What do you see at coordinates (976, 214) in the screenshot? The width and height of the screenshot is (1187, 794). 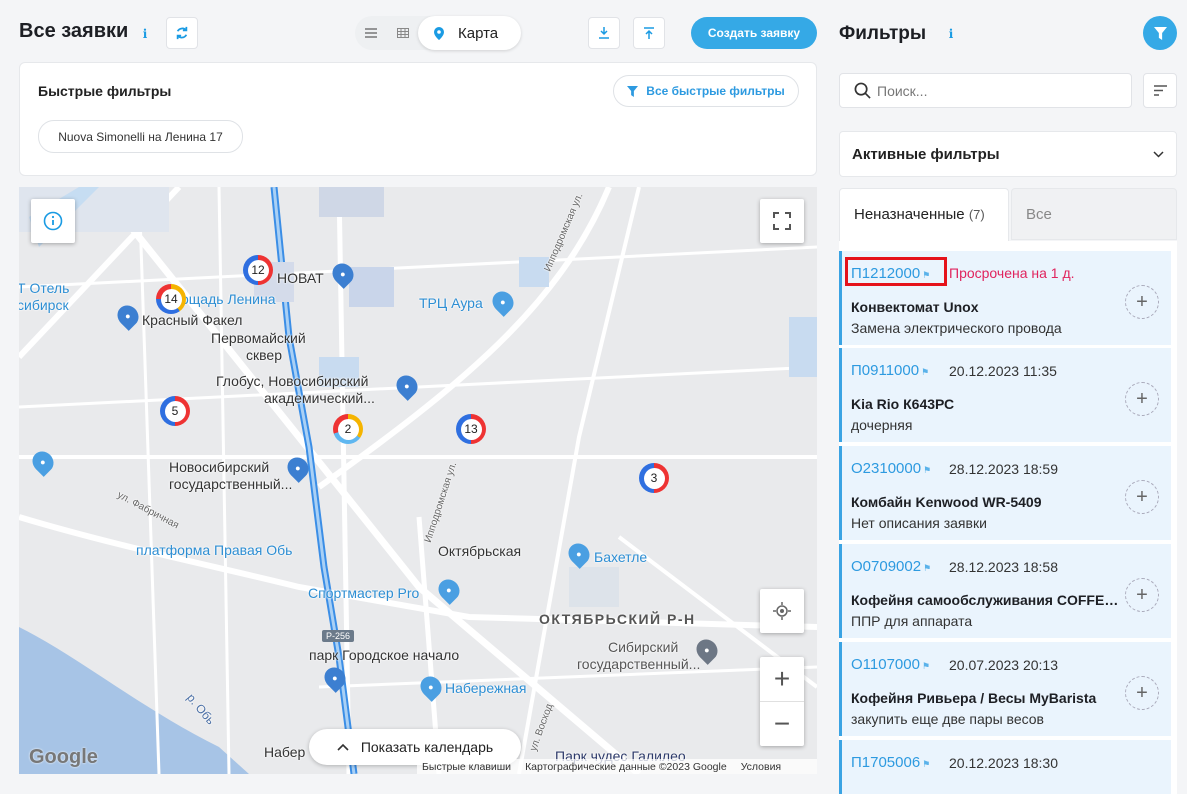 I see `tab-unassigned-count: (7)` at bounding box center [976, 214].